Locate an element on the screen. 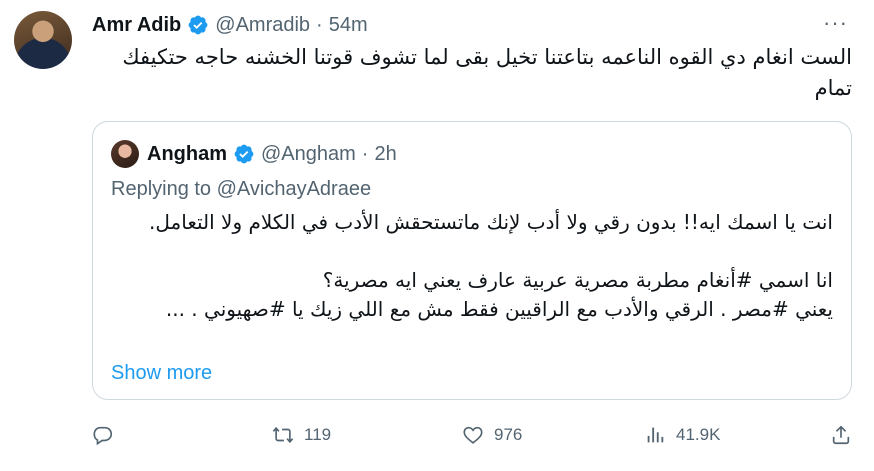  heart-icon is located at coordinates (473, 435).